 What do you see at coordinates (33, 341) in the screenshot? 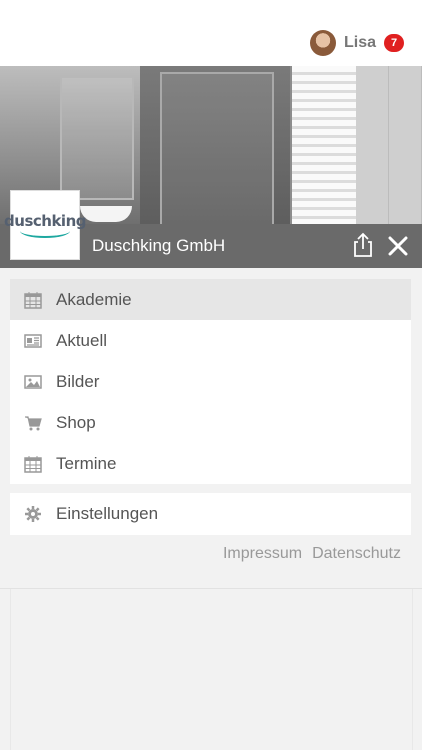
I see `newspaper-icon` at bounding box center [33, 341].